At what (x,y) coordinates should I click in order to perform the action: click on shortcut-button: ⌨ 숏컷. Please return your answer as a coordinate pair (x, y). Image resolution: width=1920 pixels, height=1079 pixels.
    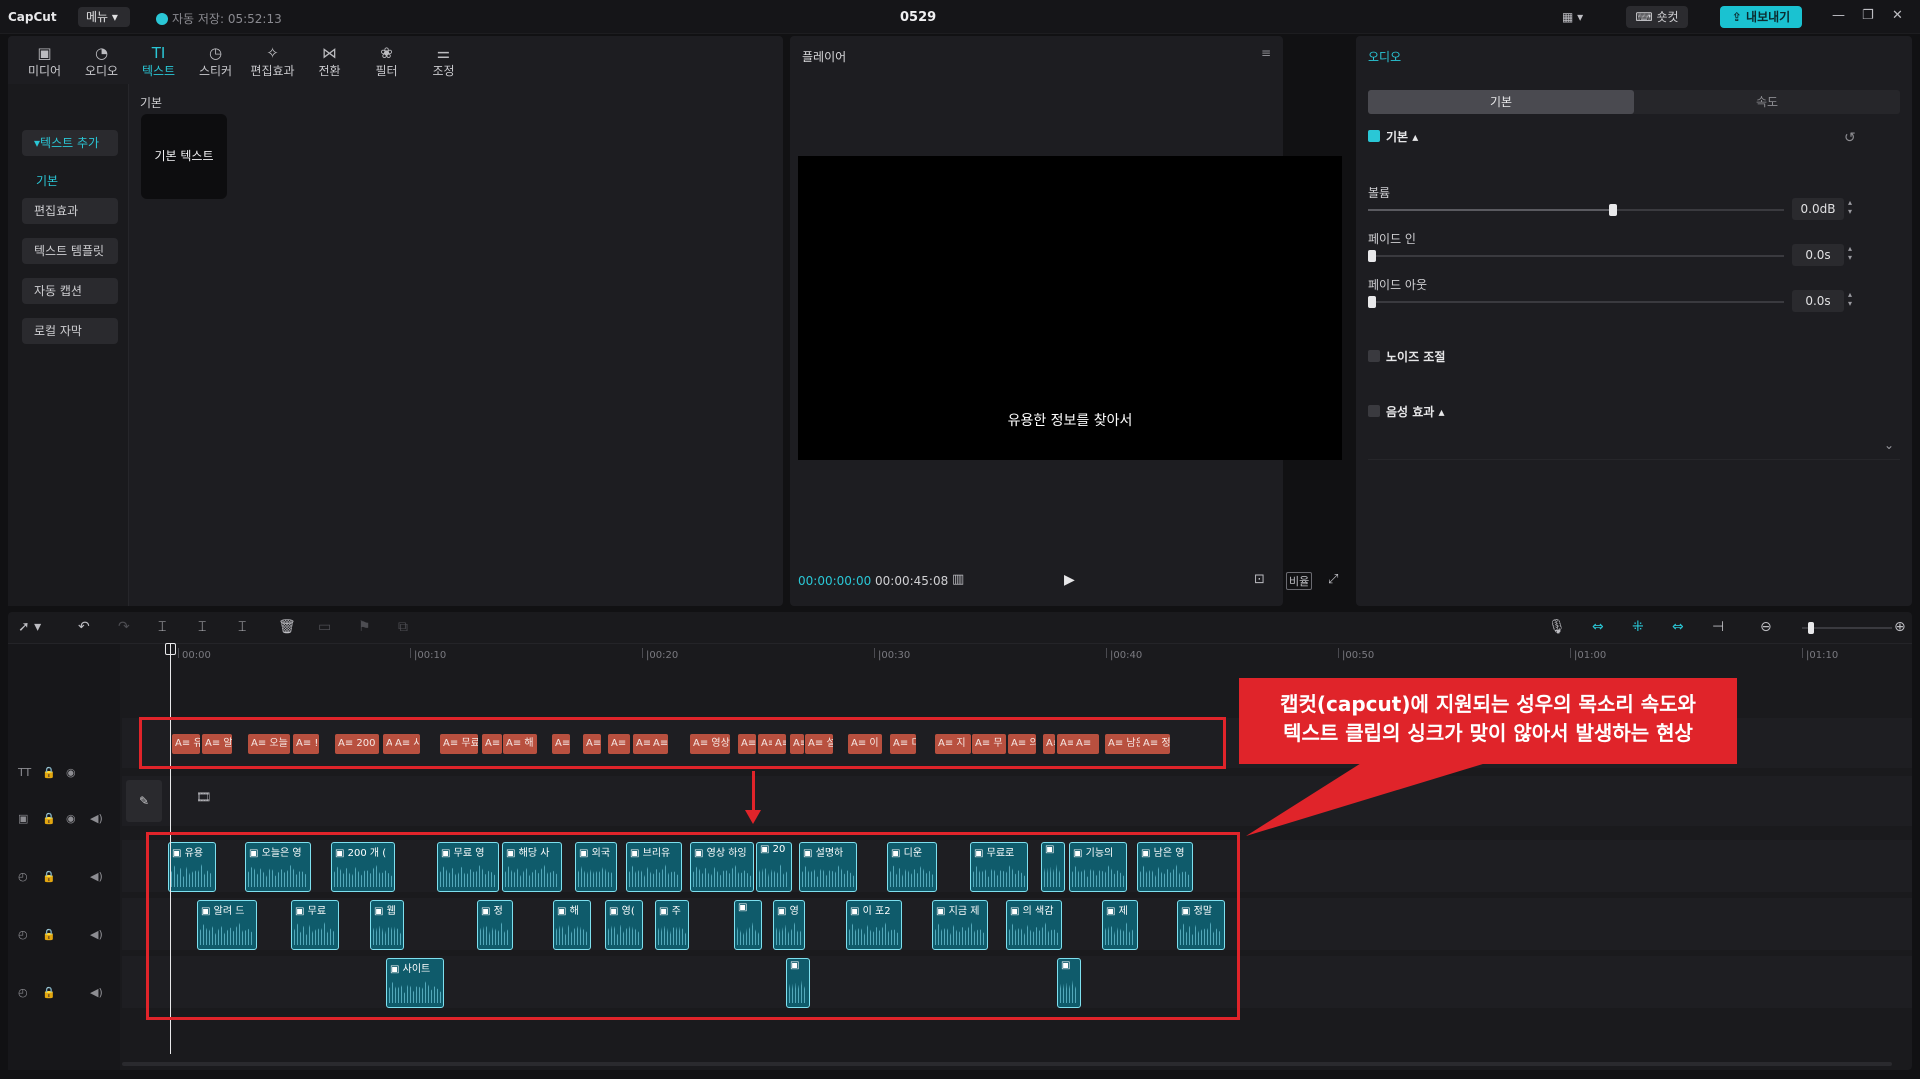
    Looking at the image, I should click on (1657, 17).